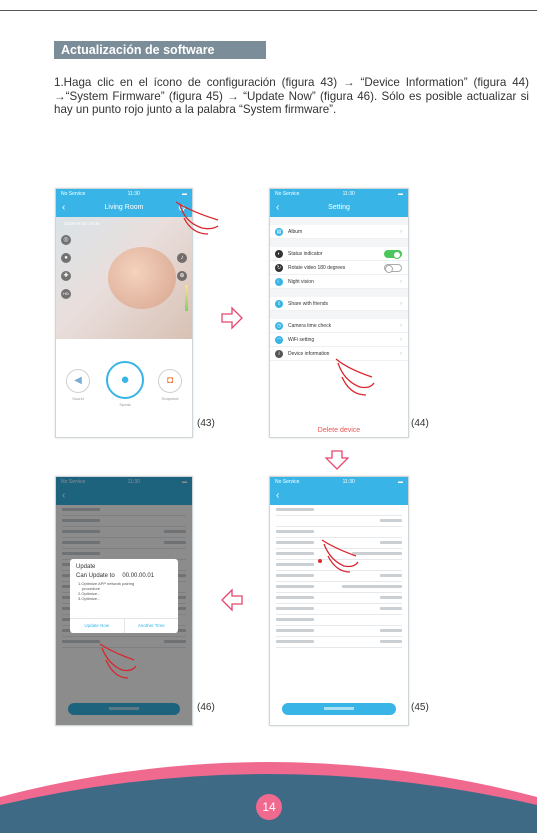 The height and width of the screenshot is (833, 537). What do you see at coordinates (393, 254) in the screenshot?
I see `status-indicator-toggle` at bounding box center [393, 254].